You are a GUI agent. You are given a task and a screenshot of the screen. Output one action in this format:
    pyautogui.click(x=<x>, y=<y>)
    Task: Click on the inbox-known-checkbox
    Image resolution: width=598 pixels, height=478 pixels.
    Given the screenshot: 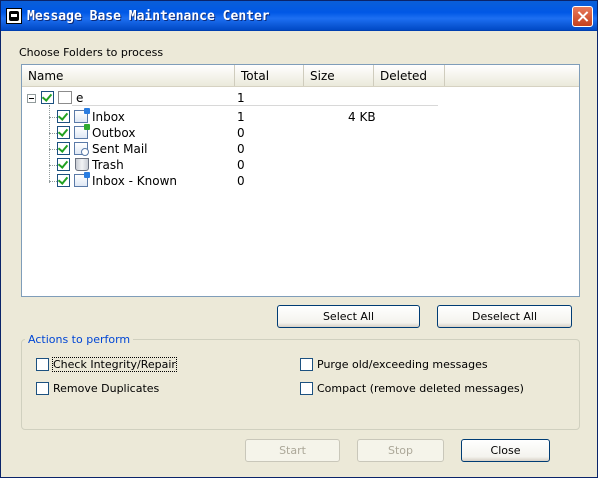 What is the action you would take?
    pyautogui.click(x=63, y=180)
    